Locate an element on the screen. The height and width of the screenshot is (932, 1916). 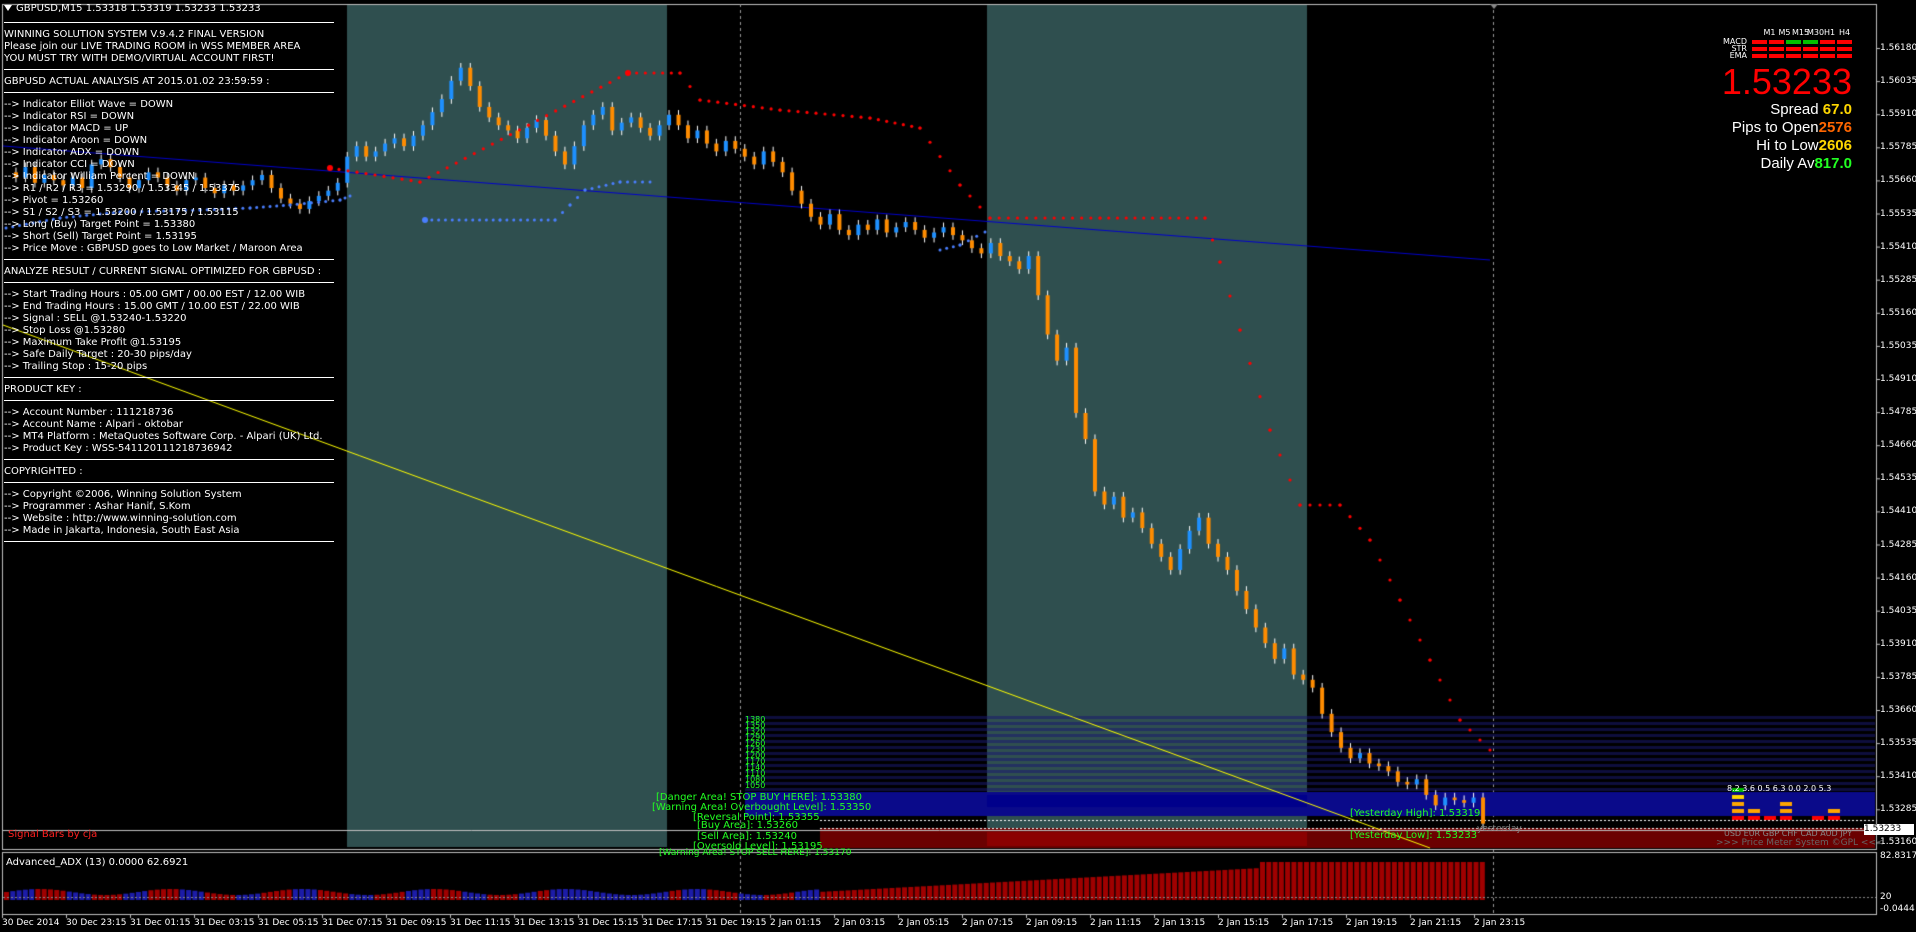
spread-label: Spread is located at coordinates (1794, 109).